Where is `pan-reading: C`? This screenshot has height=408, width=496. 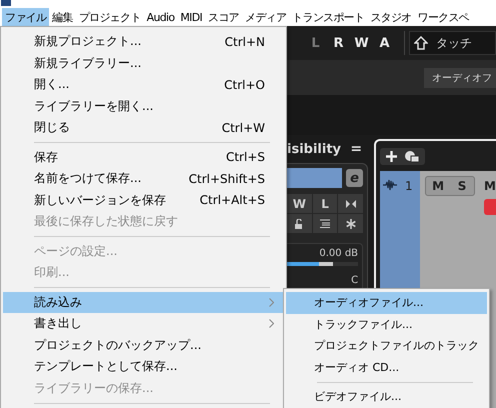
pan-reading: C is located at coordinates (354, 280).